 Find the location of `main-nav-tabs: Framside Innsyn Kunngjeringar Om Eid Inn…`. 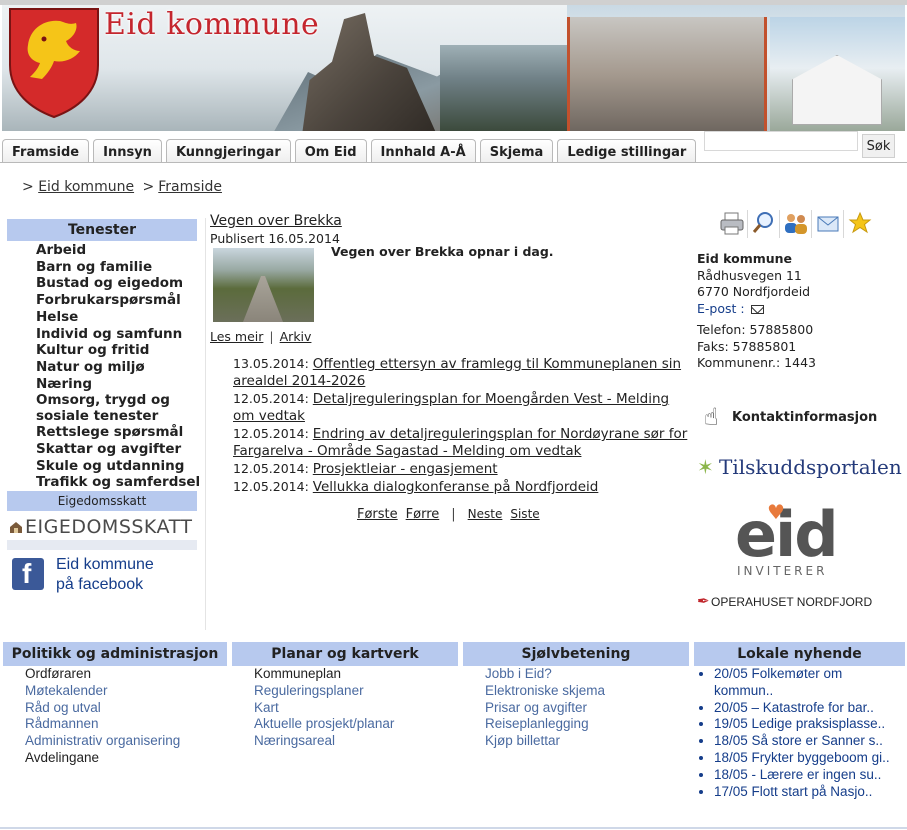

main-nav-tabs: Framside Innsyn Kunngjeringar Om Eid Inn… is located at coordinates (349, 151).